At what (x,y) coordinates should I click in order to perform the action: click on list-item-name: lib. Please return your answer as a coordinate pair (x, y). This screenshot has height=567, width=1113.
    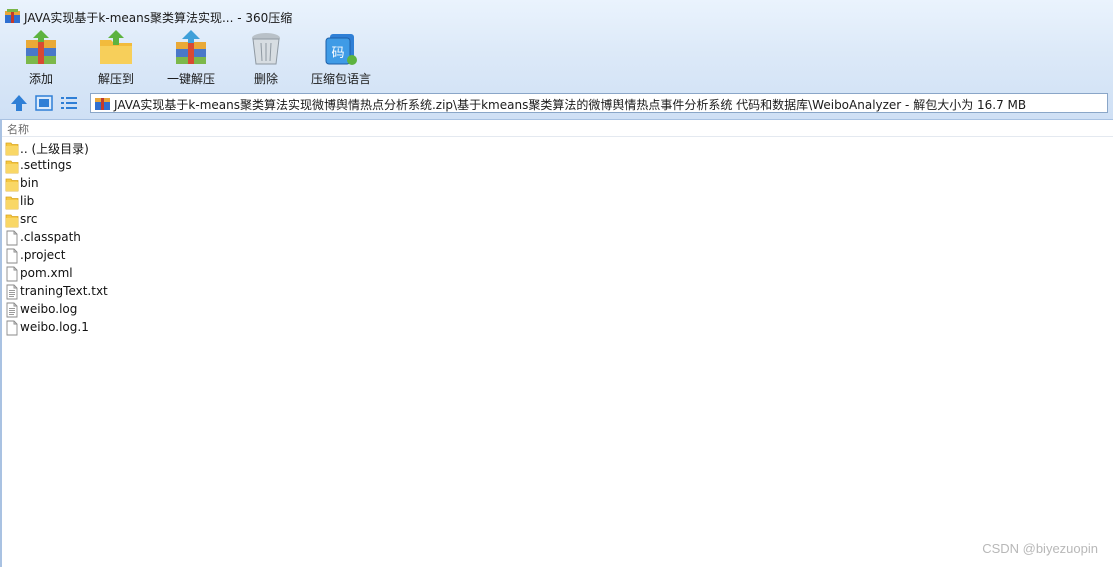
    Looking at the image, I should click on (27, 201).